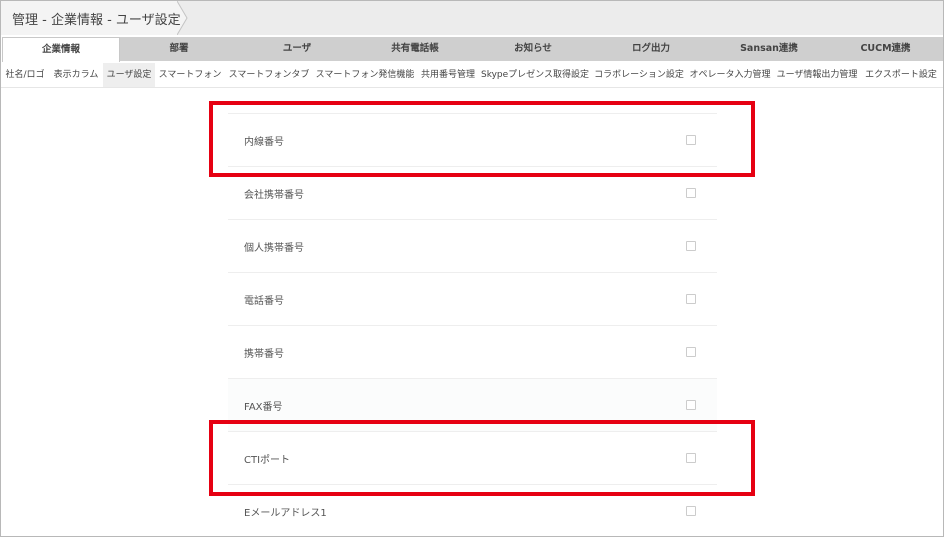 The width and height of the screenshot is (944, 537). I want to click on field-label: 電話番号, so click(264, 301).